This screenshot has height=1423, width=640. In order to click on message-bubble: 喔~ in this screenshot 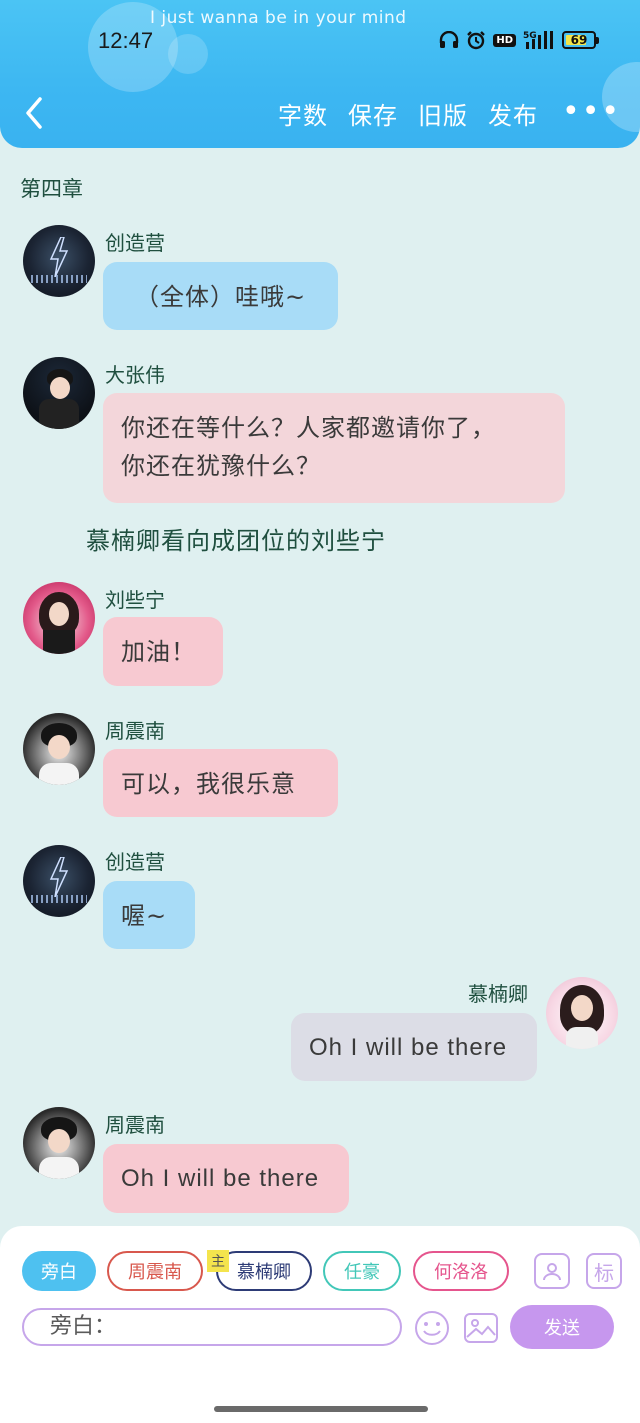, I will do `click(149, 915)`.